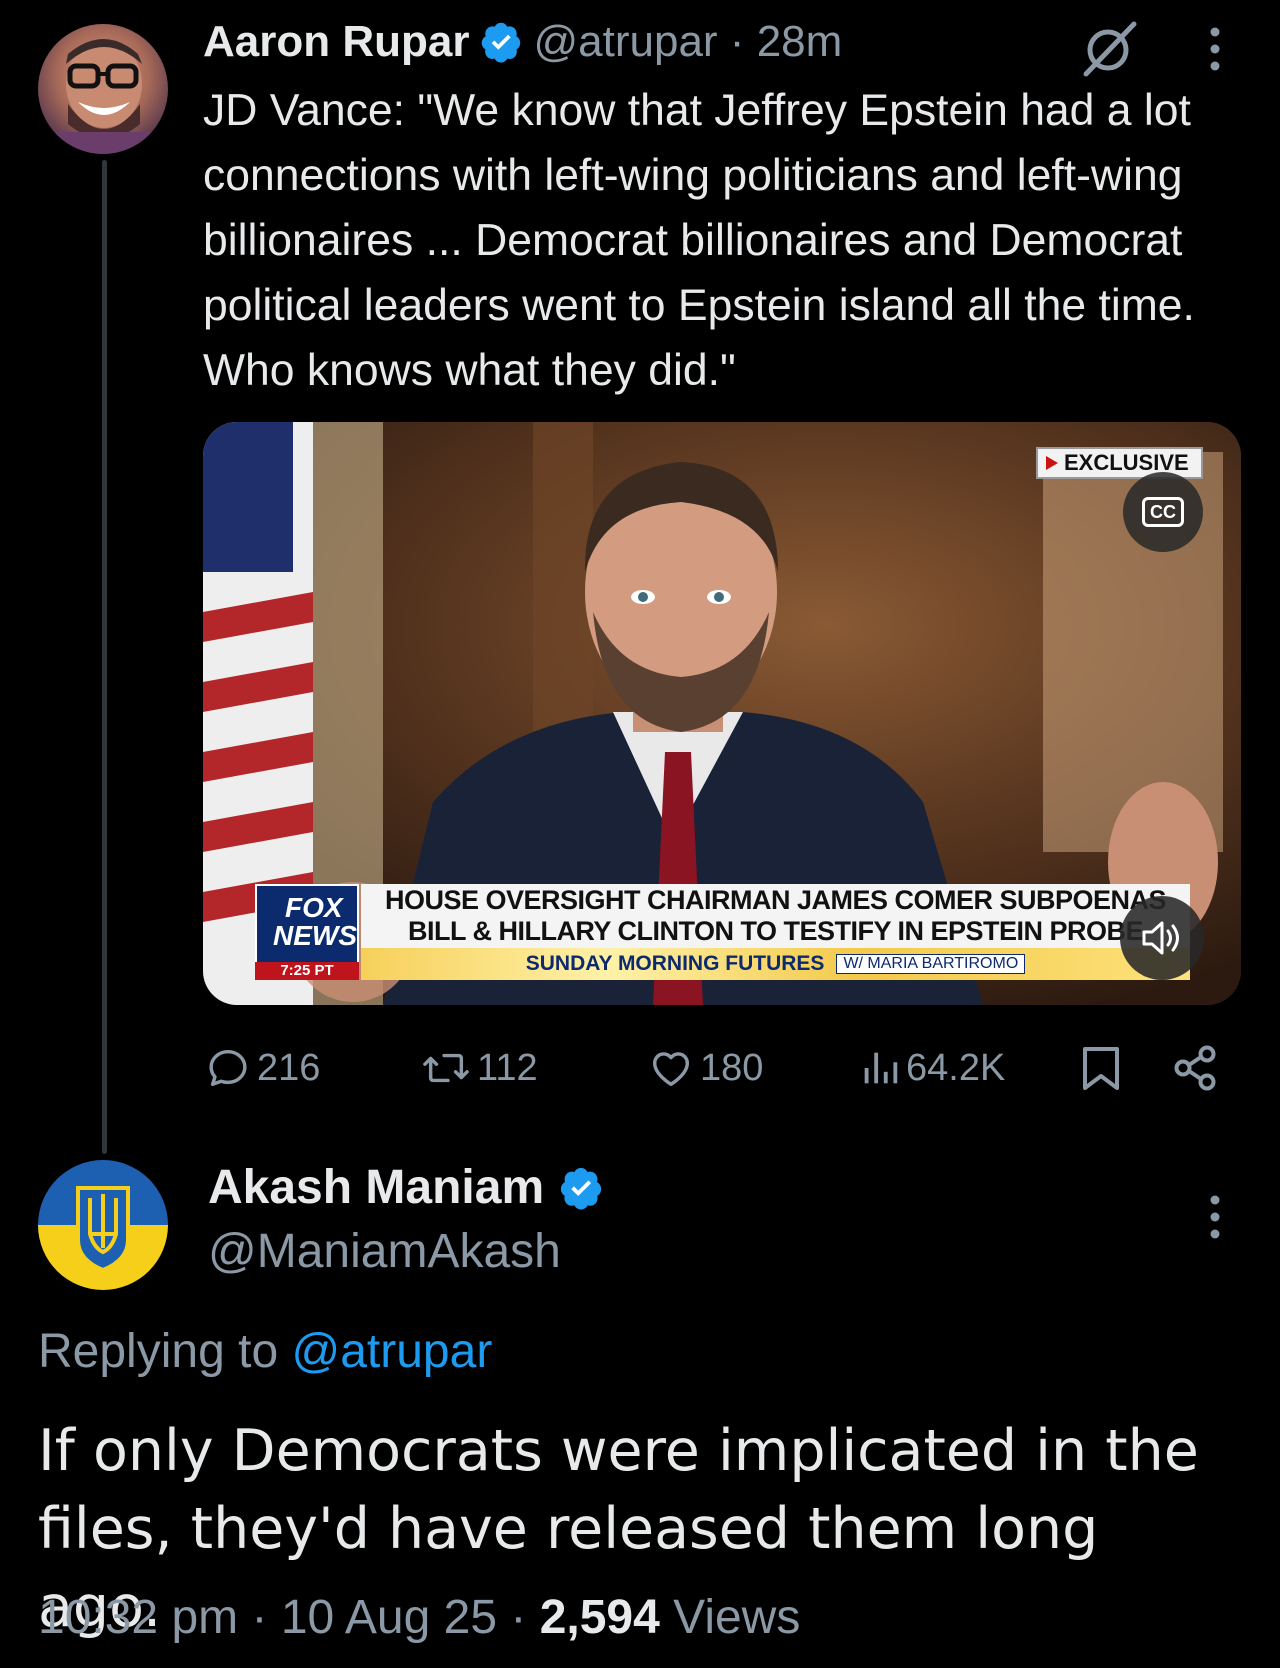  I want to click on repost-count: 112, so click(507, 1067).